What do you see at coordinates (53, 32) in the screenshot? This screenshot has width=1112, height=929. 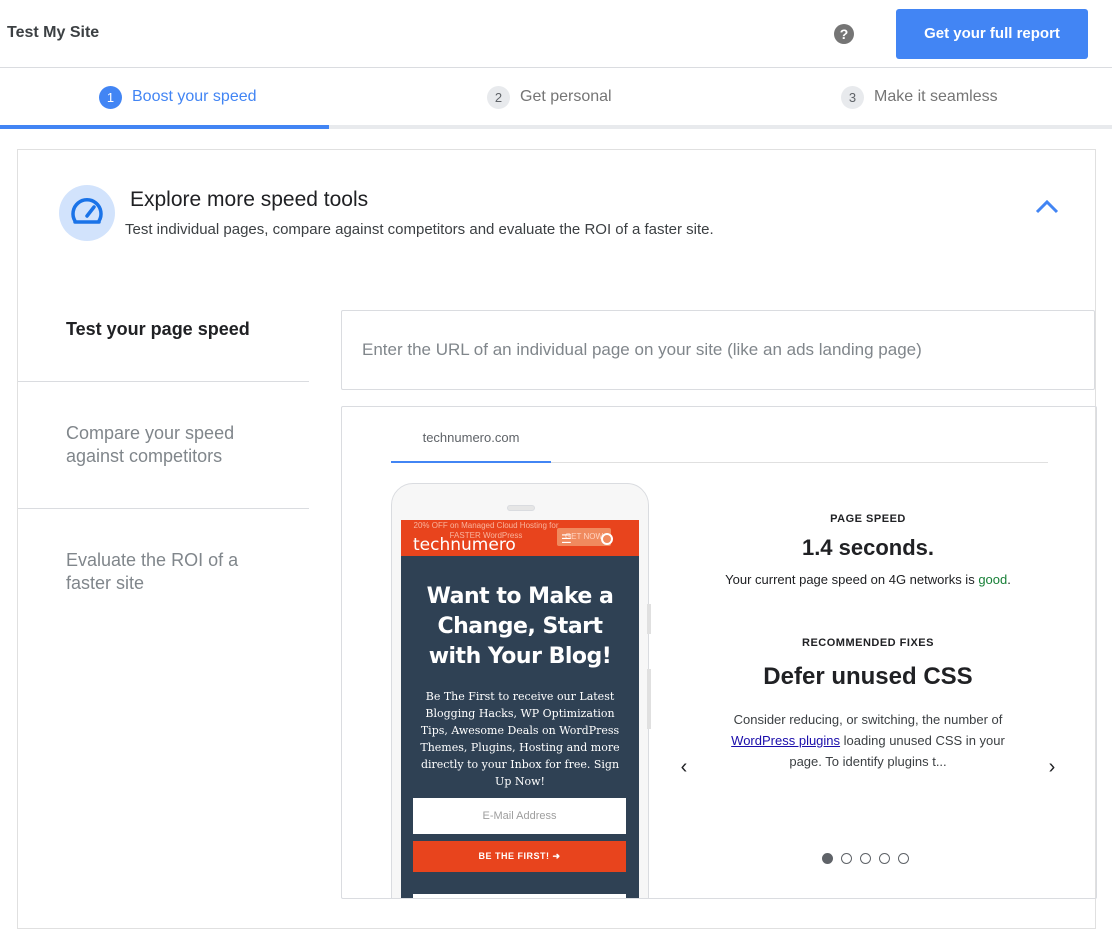 I see `app-title: Test My Site` at bounding box center [53, 32].